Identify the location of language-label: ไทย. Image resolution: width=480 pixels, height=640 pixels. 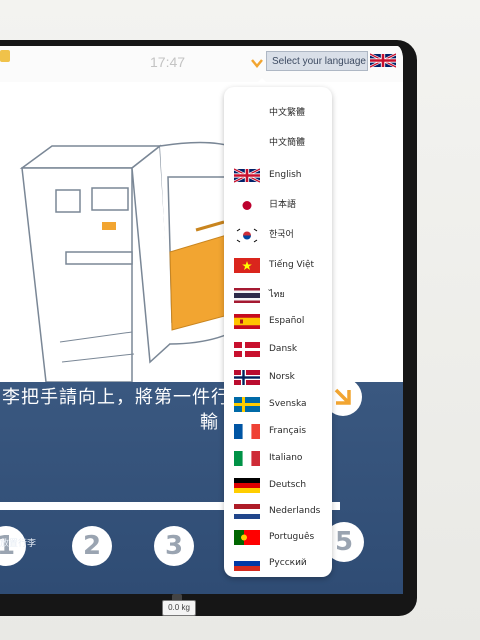
(277, 295).